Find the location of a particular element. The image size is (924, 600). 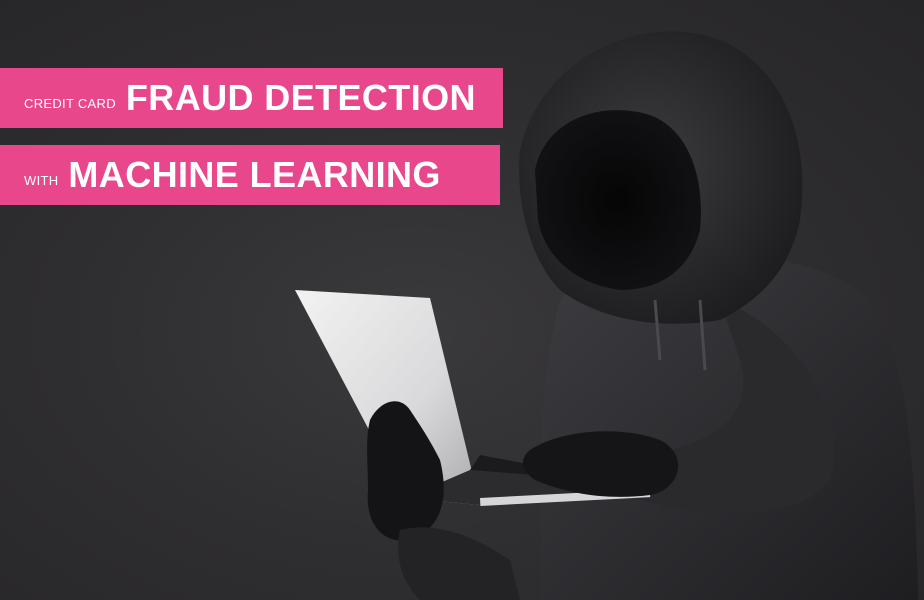

left-sleeve is located at coordinates (459, 563).